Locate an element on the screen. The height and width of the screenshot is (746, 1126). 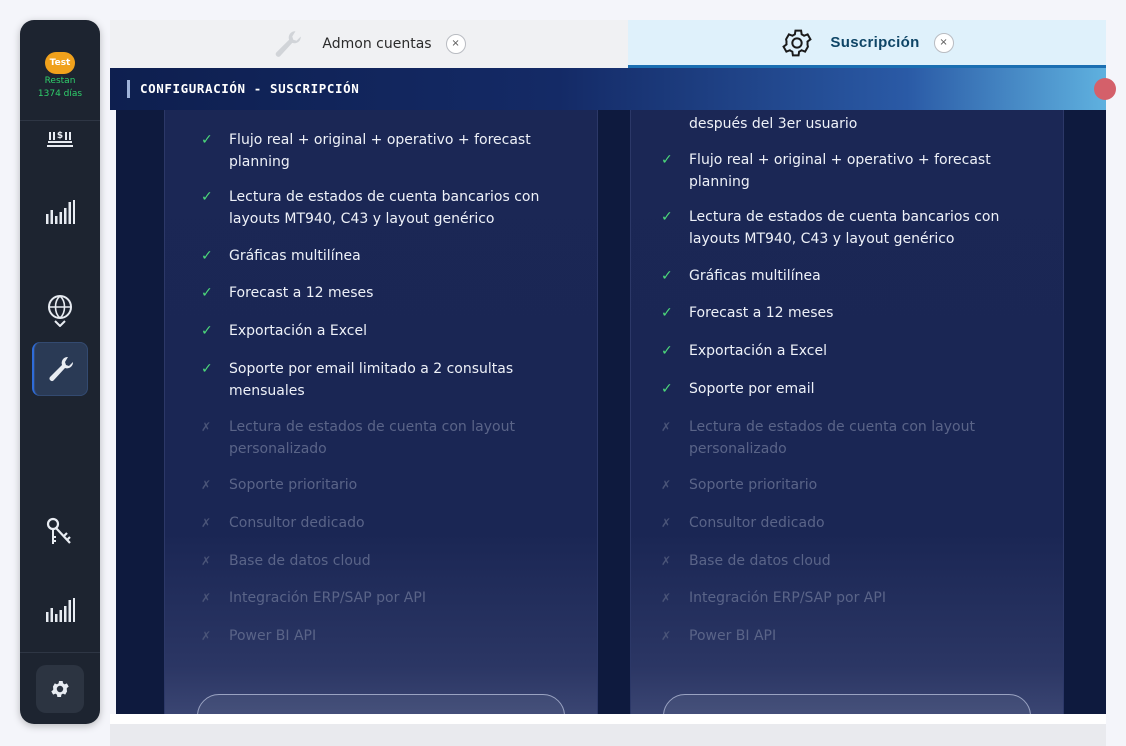
sidebar-divider is located at coordinates (60, 652).